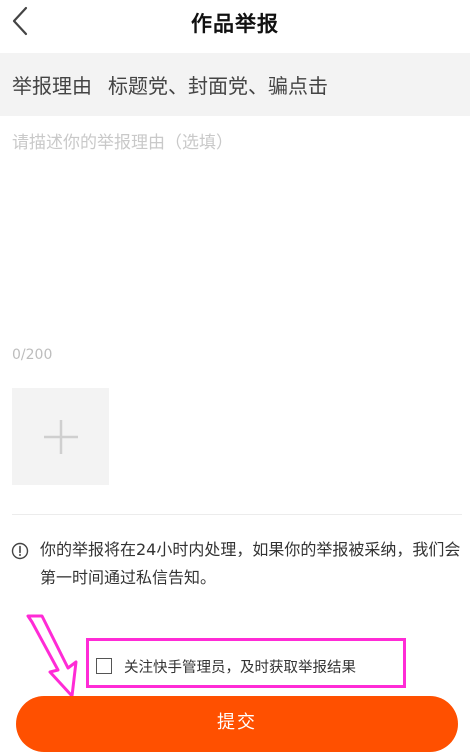  What do you see at coordinates (32, 355) in the screenshot?
I see `char-counter: 0/200` at bounding box center [32, 355].